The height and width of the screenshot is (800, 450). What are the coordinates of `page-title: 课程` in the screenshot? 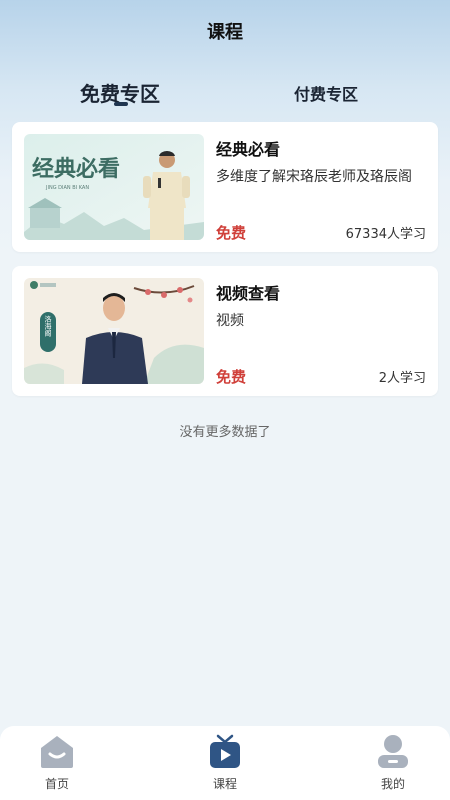 It's located at (225, 32).